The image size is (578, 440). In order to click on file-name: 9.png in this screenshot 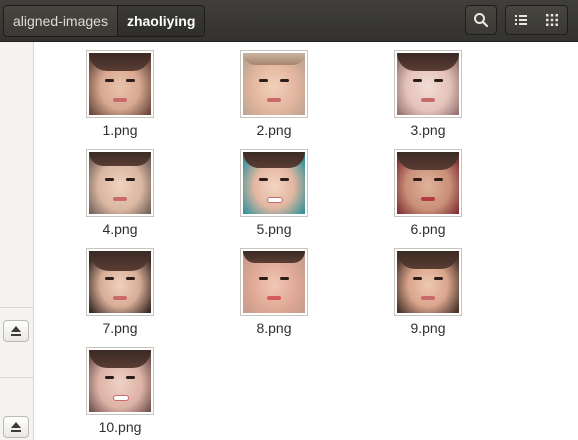, I will do `click(428, 328)`.